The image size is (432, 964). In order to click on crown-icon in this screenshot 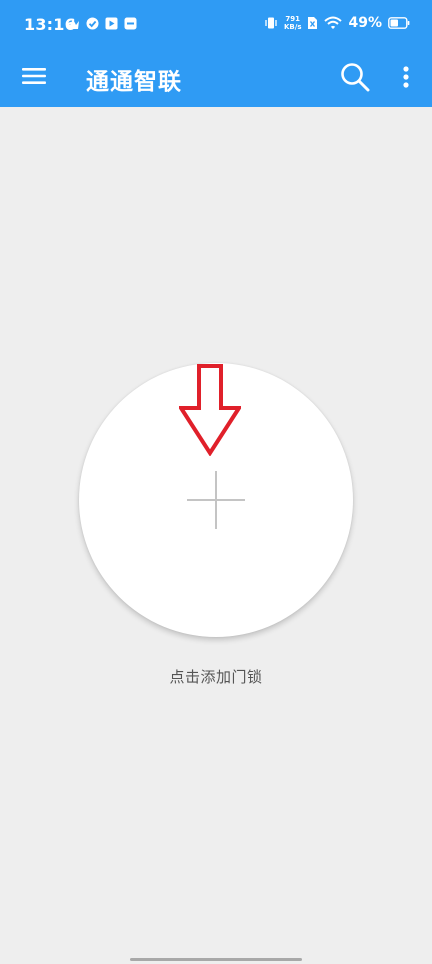, I will do `click(73, 23)`.